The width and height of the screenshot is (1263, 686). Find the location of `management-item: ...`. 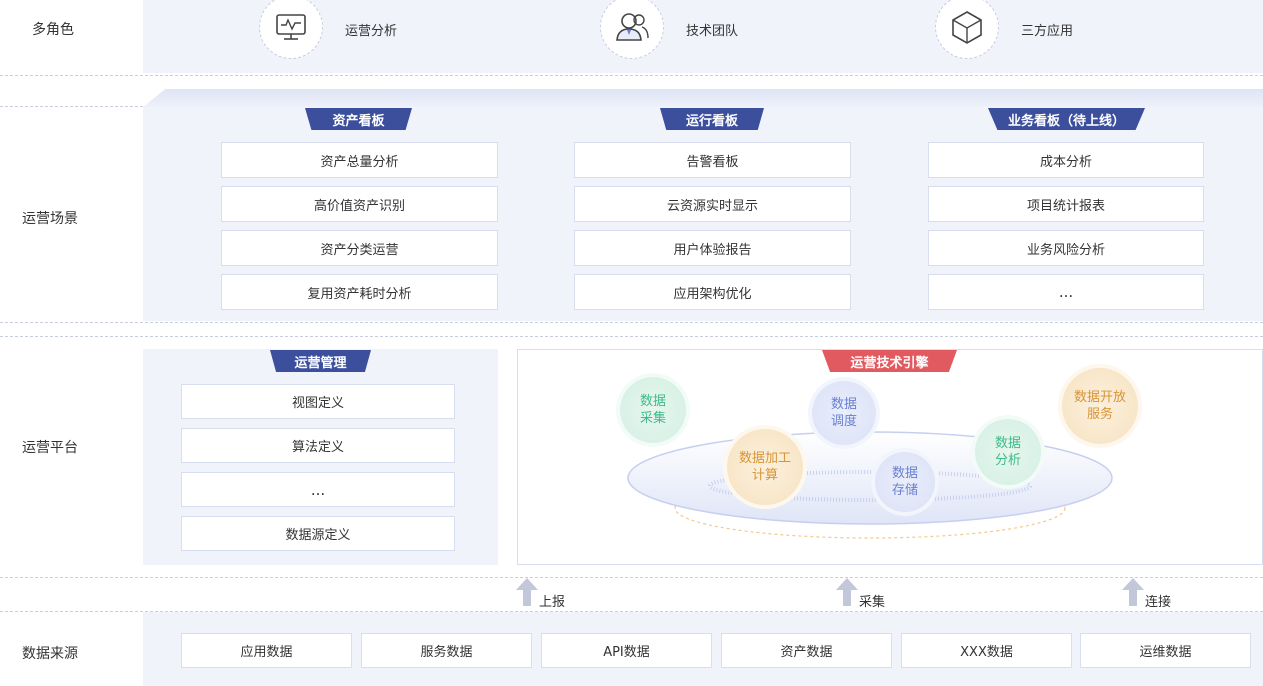

management-item: ... is located at coordinates (318, 489).